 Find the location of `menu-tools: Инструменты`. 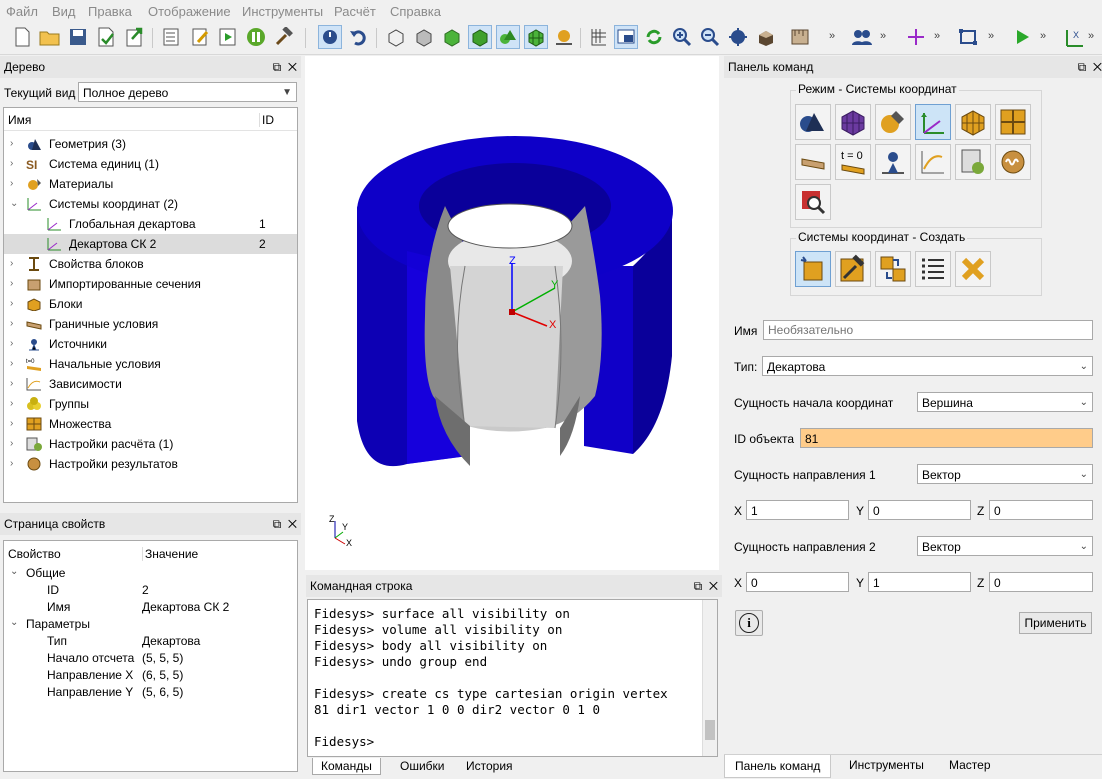

menu-tools: Инструменты is located at coordinates (282, 11).